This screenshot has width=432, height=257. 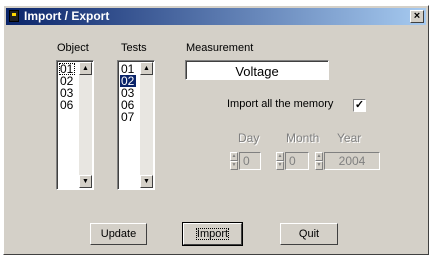 I want to click on quit-button: Quit, so click(x=309, y=234).